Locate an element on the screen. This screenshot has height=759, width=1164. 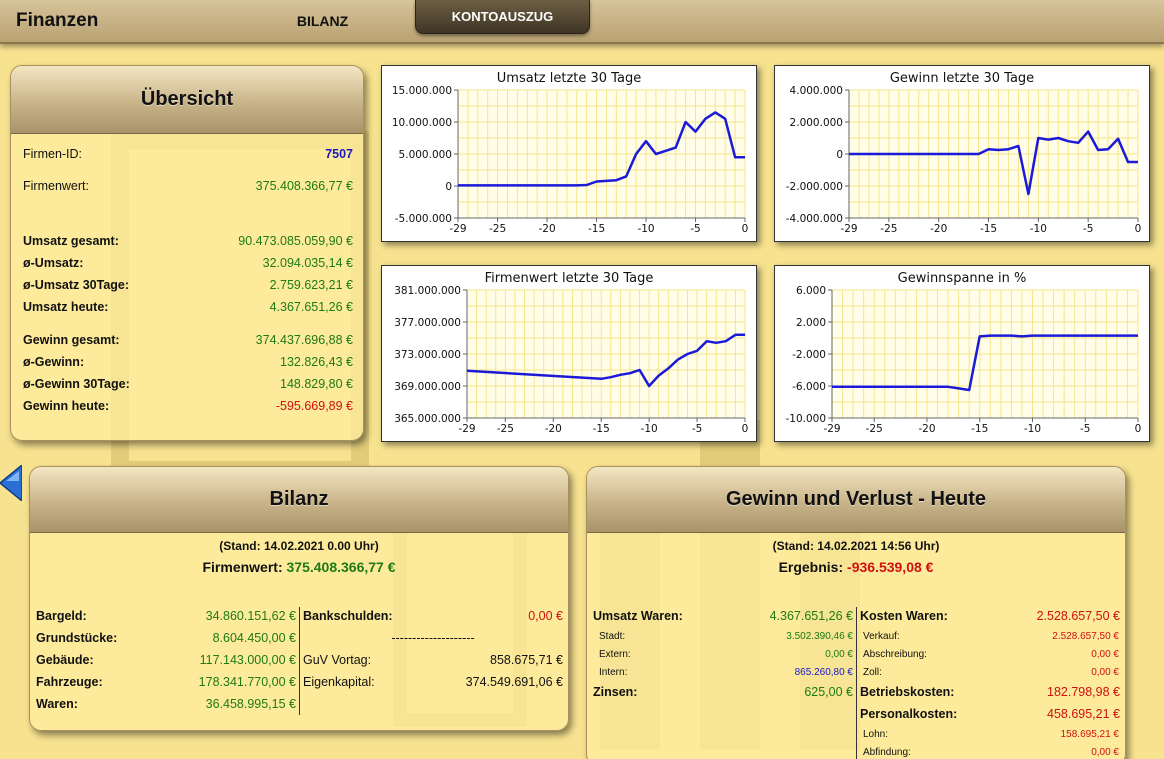
guv-subrow: Stadt: 3.502.390,46 € is located at coordinates (726, 636).